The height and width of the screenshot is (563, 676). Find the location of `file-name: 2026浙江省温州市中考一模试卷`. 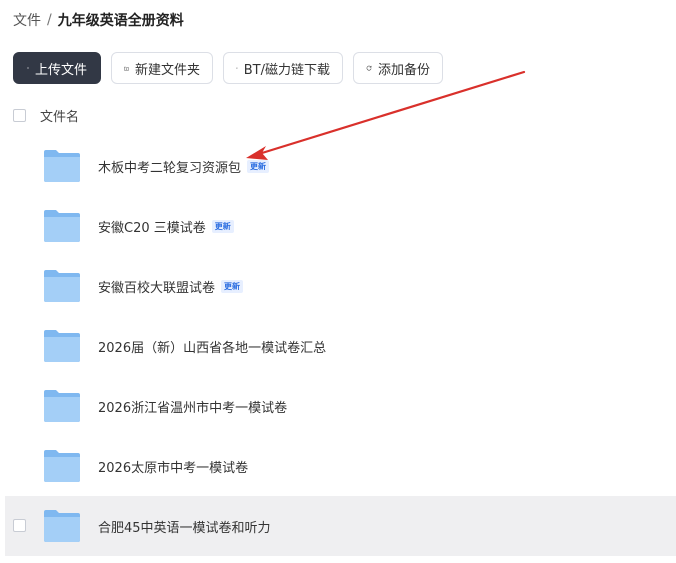

file-name: 2026浙江省温州市中考一模试卷 is located at coordinates (192, 406).